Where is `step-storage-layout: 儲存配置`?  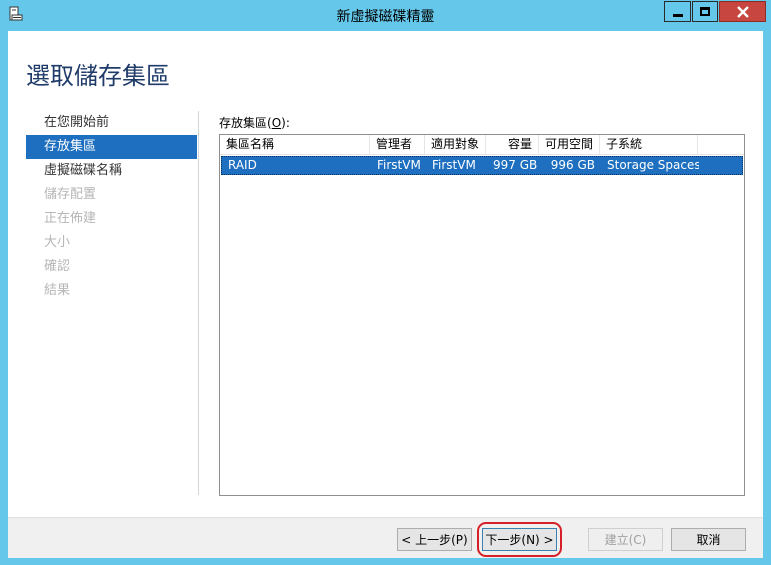
step-storage-layout: 儲存配置 is located at coordinates (70, 194).